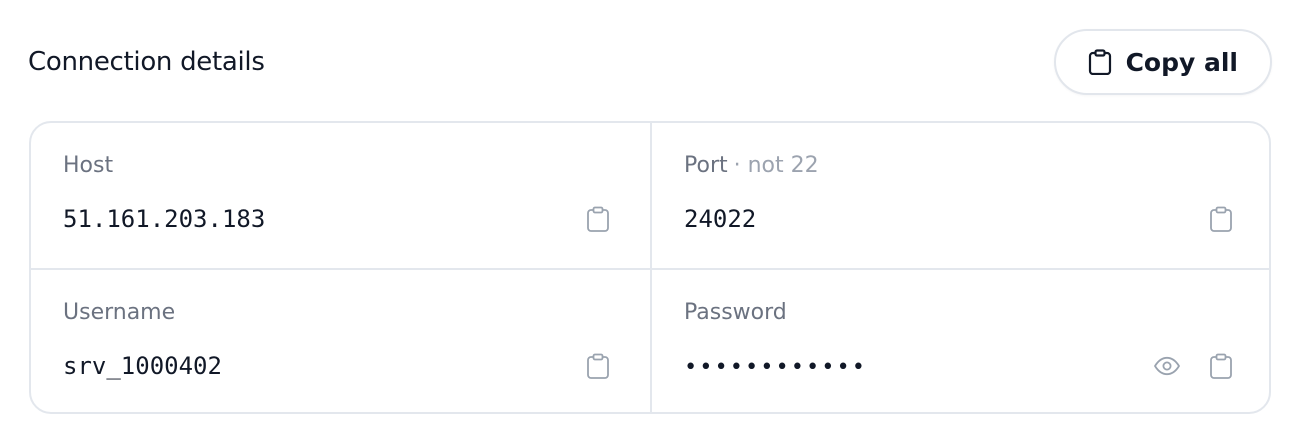  I want to click on copy-port-button, so click(1221, 219).